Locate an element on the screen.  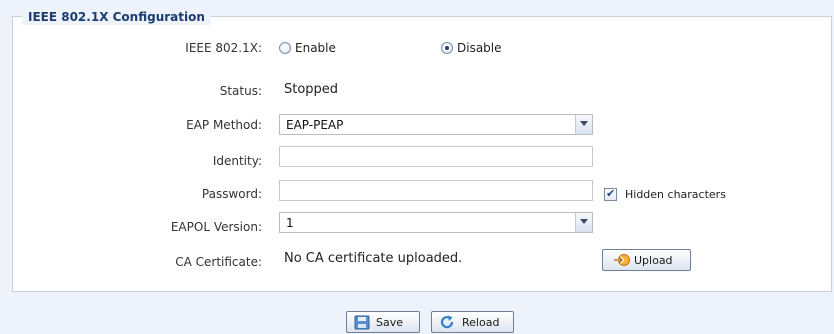
eap-method-label: EAP Method: is located at coordinates (224, 125).